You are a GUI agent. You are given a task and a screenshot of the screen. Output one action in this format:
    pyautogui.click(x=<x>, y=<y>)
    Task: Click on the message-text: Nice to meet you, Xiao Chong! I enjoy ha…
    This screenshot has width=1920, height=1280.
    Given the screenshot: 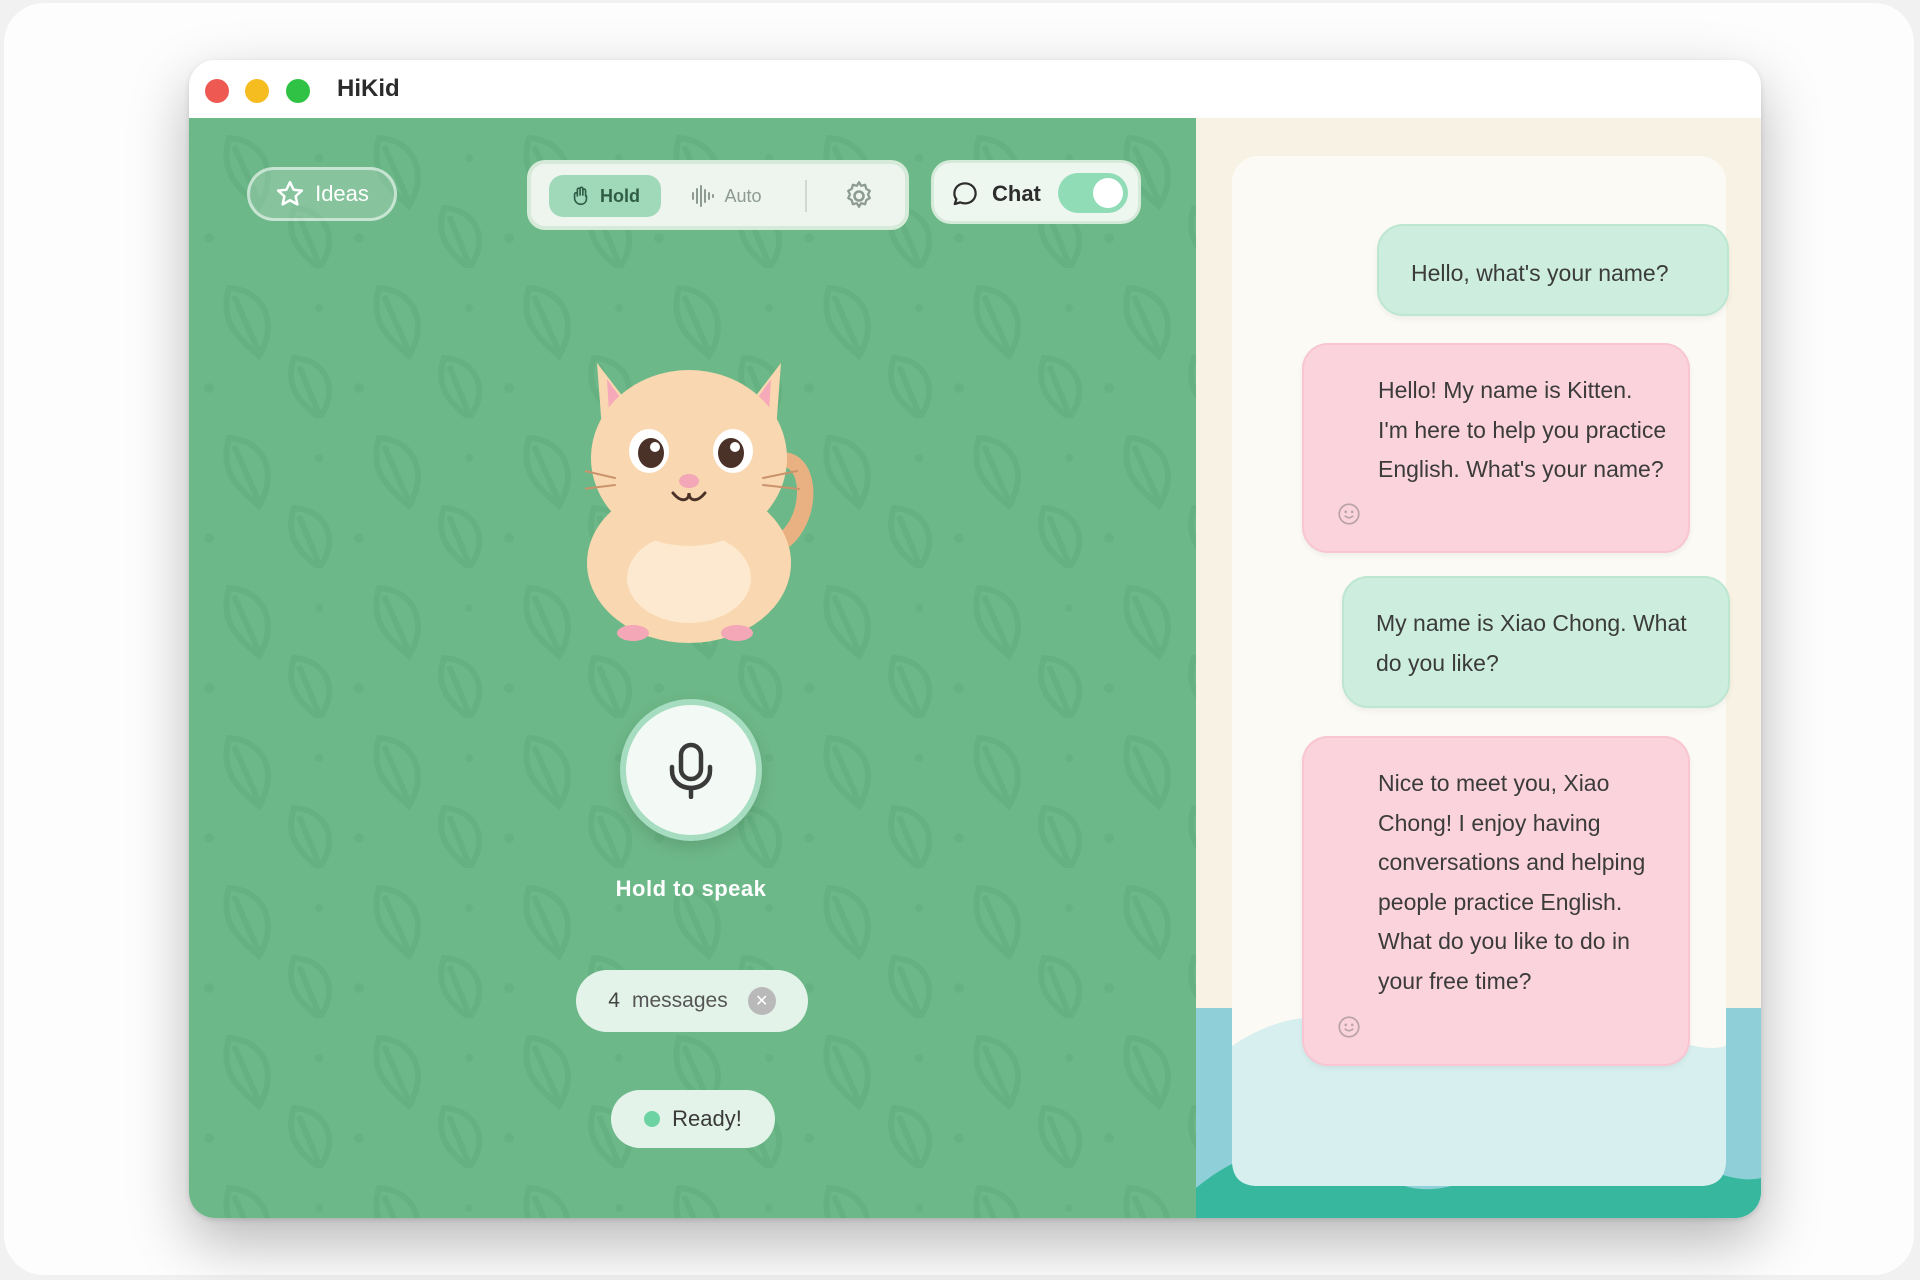 What is the action you would take?
    pyautogui.click(x=1512, y=882)
    